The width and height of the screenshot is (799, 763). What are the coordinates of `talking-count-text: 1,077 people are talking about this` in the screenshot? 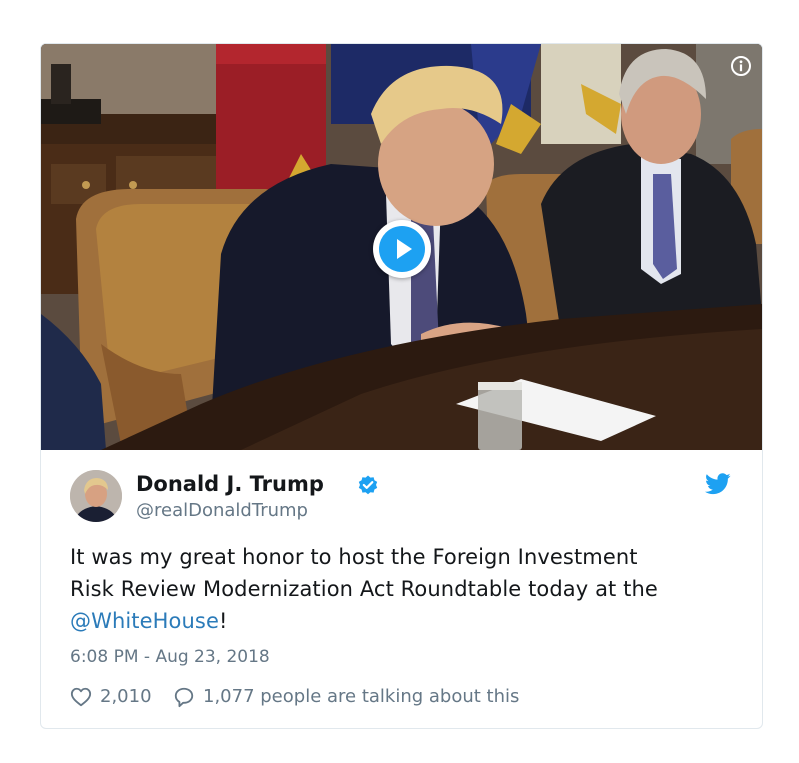 It's located at (361, 696).